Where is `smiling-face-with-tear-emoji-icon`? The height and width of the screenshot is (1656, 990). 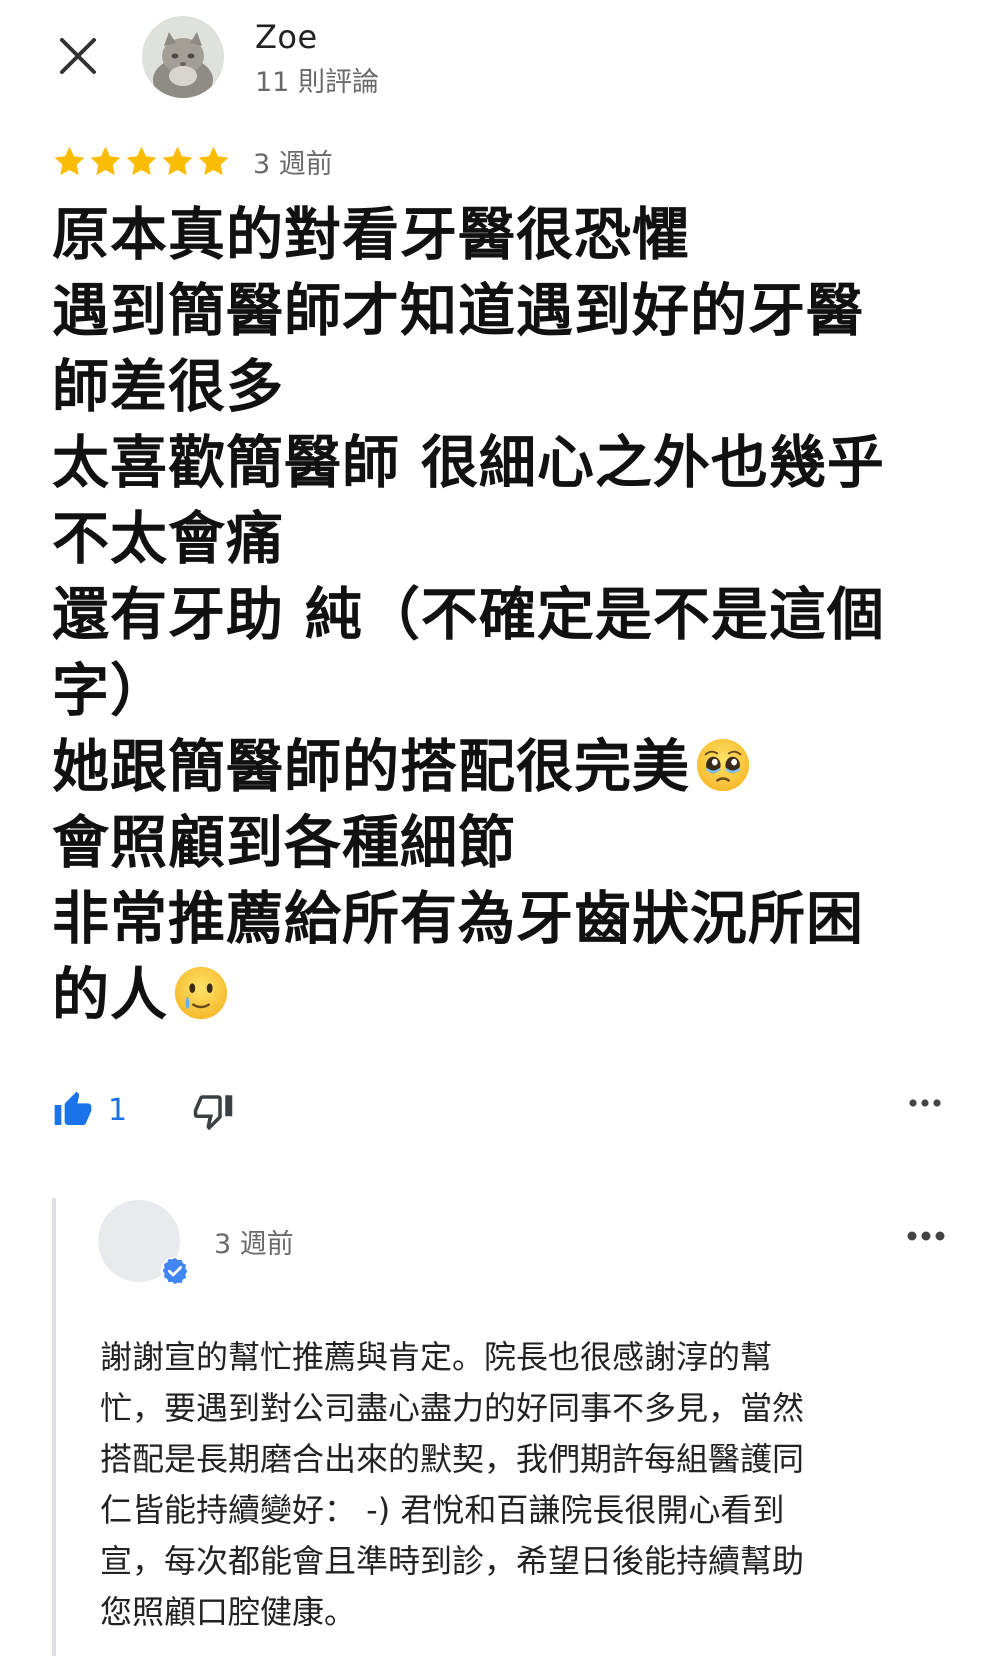 smiling-face-with-tear-emoji-icon is located at coordinates (201, 993).